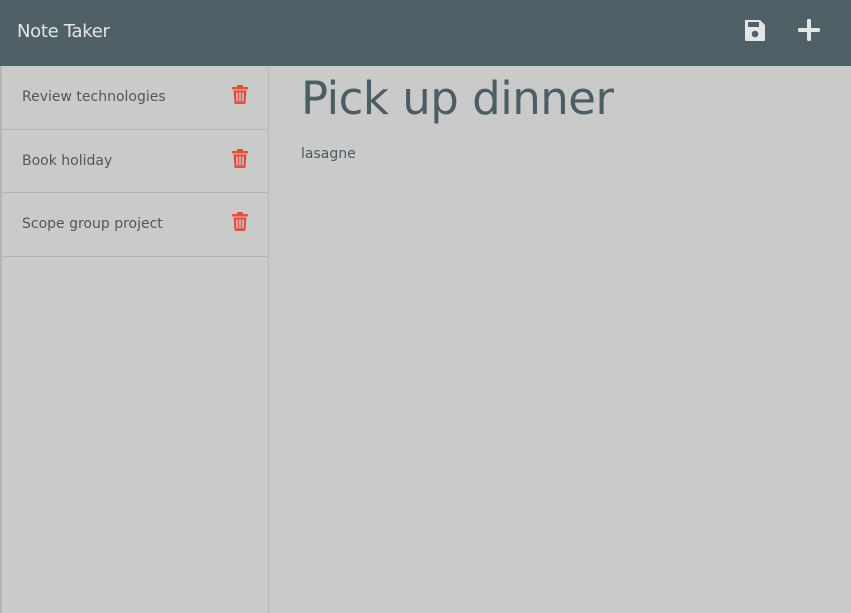 This screenshot has width=851, height=613. I want to click on save-icon, so click(755, 30).